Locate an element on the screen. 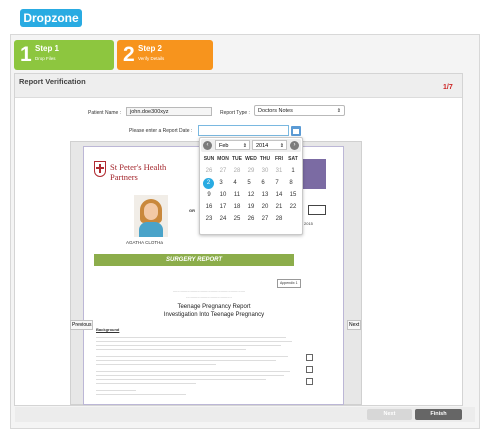 The width and height of the screenshot is (492, 437). prev-month-icon: ‹ is located at coordinates (207, 145).